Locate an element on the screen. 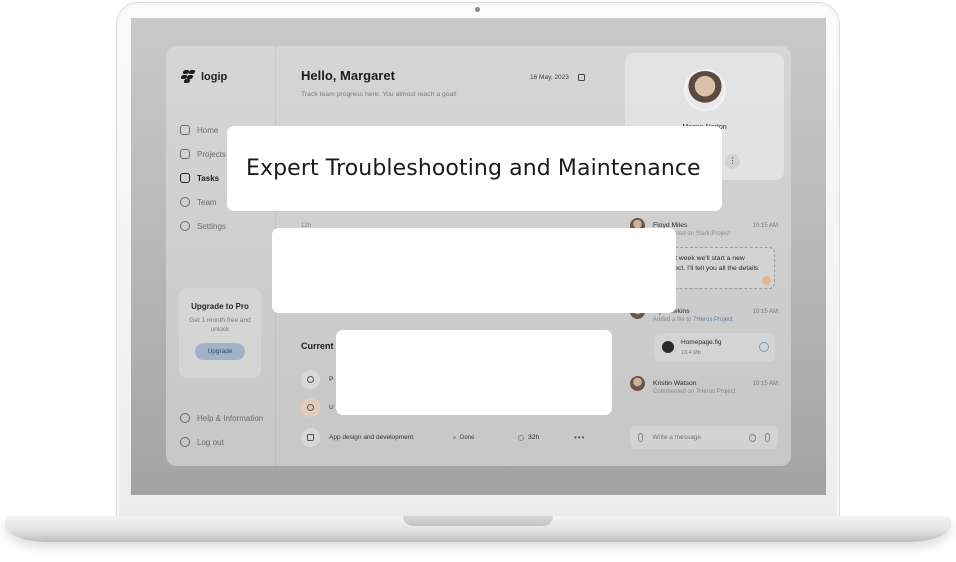  info-icon is located at coordinates (185, 418).